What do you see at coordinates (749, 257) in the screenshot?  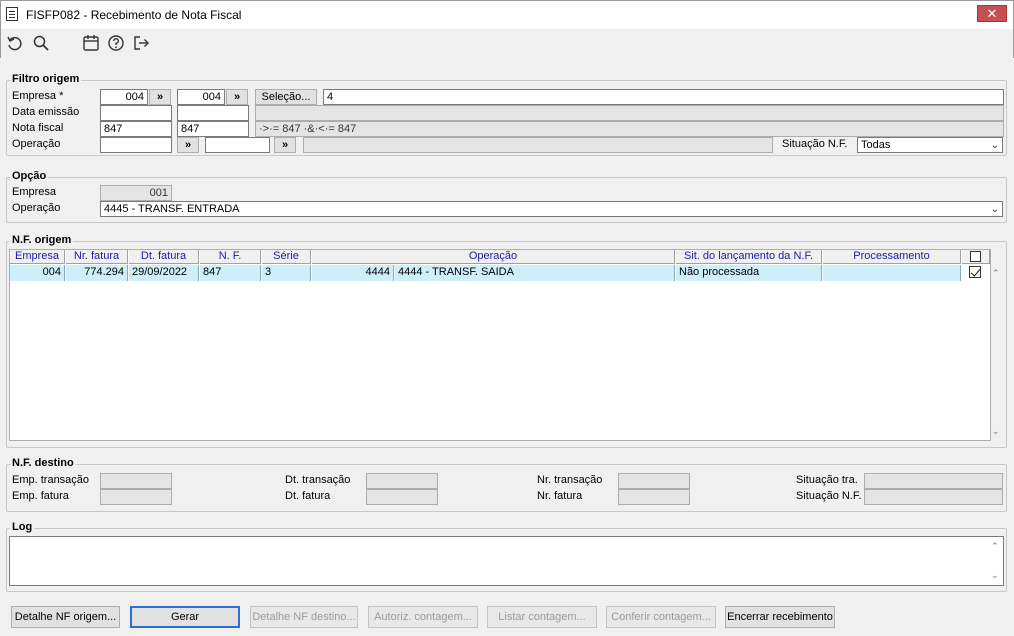 I see `column-header-situacao: Sit. do lançamento da N.F.` at bounding box center [749, 257].